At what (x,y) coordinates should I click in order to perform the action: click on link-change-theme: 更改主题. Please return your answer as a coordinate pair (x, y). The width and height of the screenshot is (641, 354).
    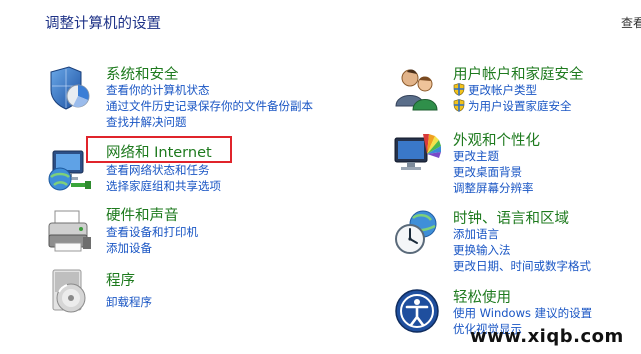
    Looking at the image, I should click on (493, 156).